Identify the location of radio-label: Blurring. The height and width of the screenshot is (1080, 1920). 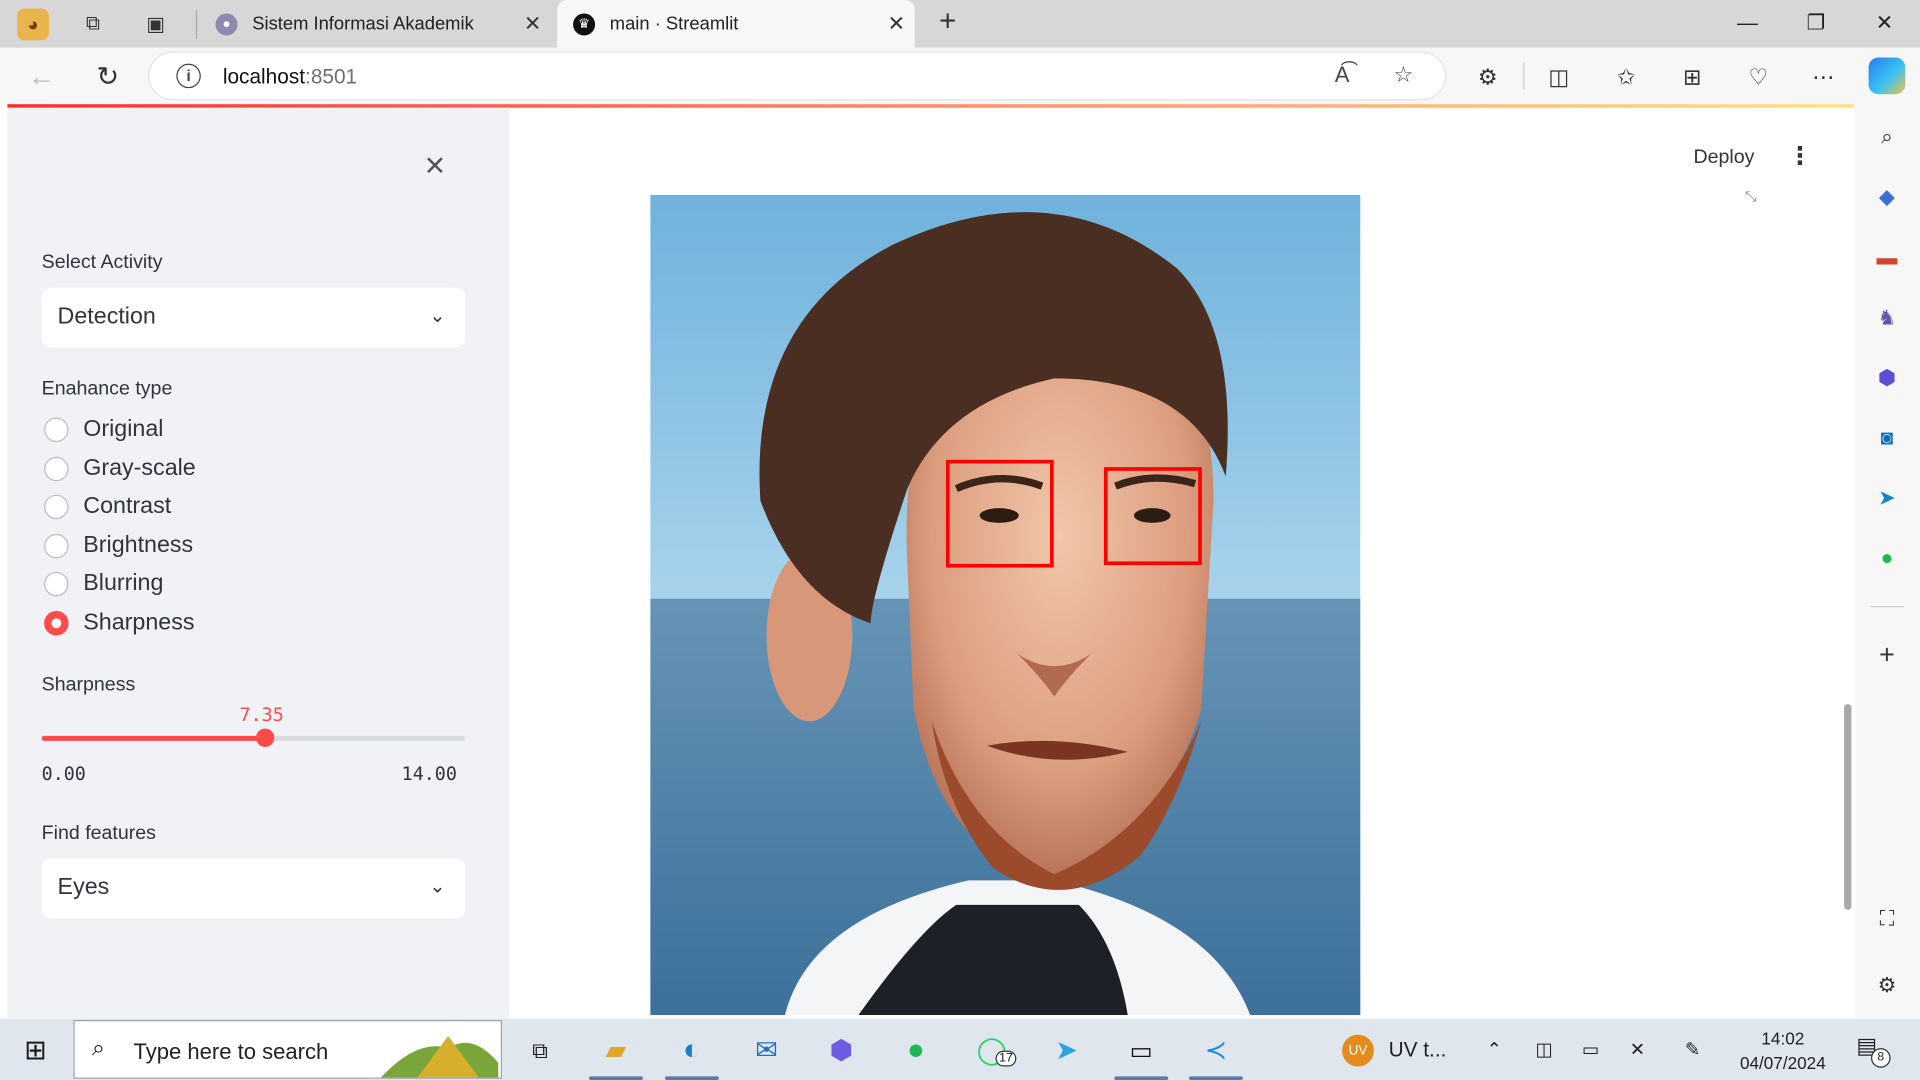
(123, 583).